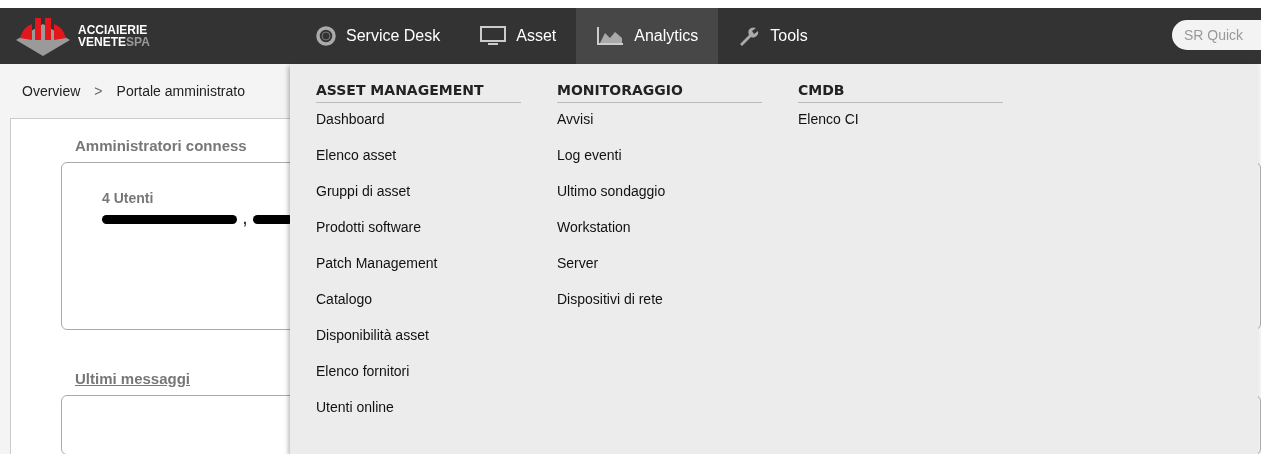 This screenshot has width=1261, height=454. What do you see at coordinates (773, 36) in the screenshot?
I see `nav-tab: Tools` at bounding box center [773, 36].